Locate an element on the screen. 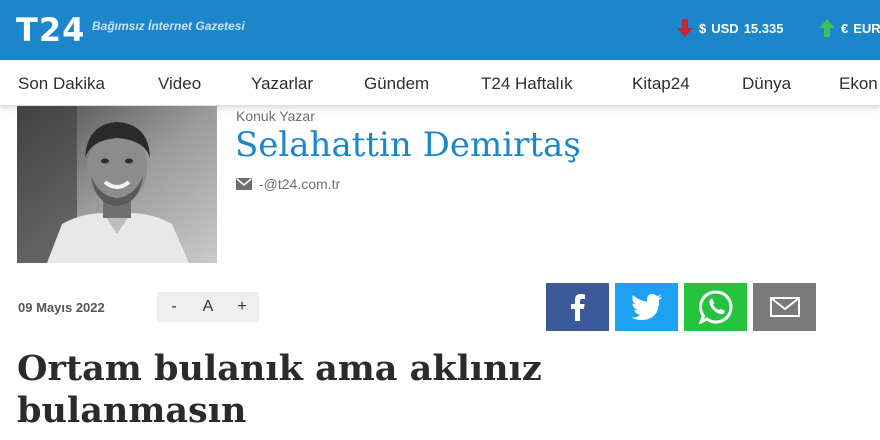  currency-usd: $ USD 15.335 is located at coordinates (729, 28).